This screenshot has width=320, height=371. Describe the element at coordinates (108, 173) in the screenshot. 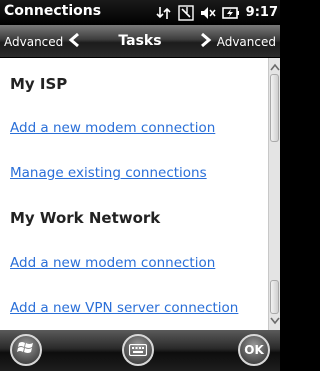

I see `link-manage-connections: Manage existing connections` at that location.